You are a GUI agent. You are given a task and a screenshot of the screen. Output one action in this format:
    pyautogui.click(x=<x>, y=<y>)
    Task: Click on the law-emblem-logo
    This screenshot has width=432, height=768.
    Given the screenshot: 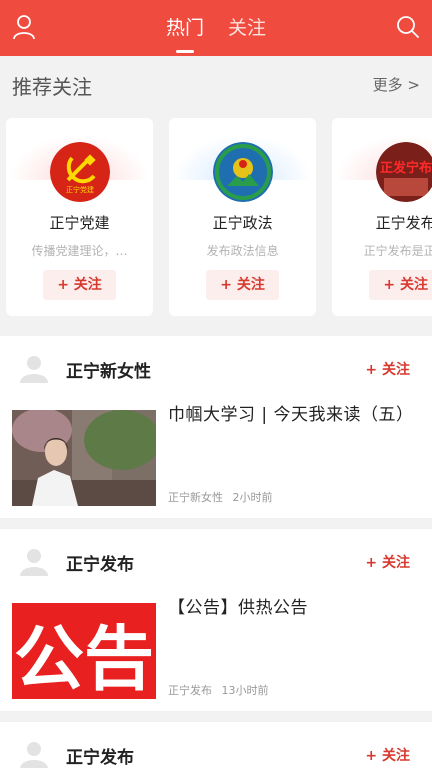 What is the action you would take?
    pyautogui.click(x=243, y=172)
    